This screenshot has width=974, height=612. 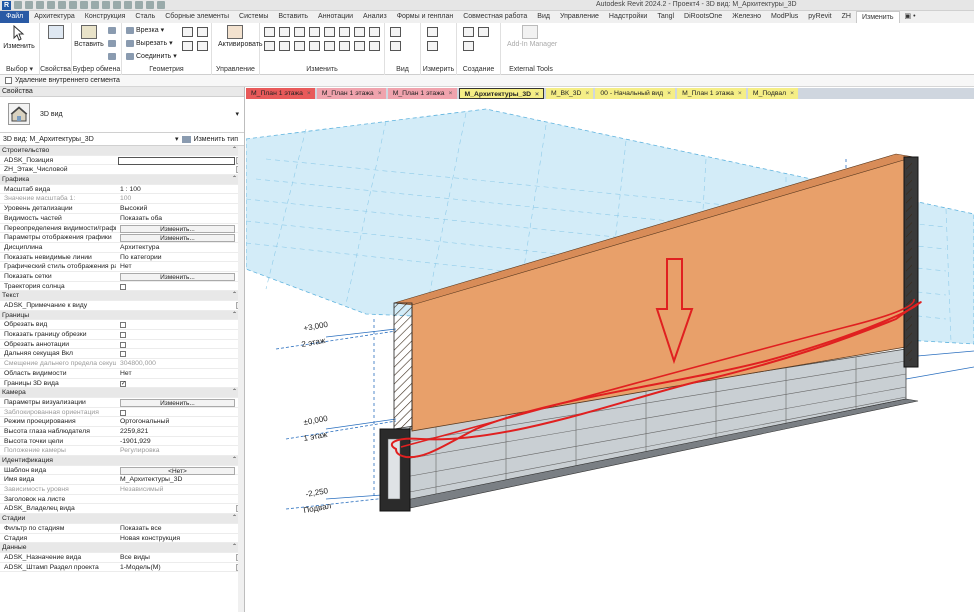 I want to click on property-value: 1-Модель(М), so click(x=177, y=568).